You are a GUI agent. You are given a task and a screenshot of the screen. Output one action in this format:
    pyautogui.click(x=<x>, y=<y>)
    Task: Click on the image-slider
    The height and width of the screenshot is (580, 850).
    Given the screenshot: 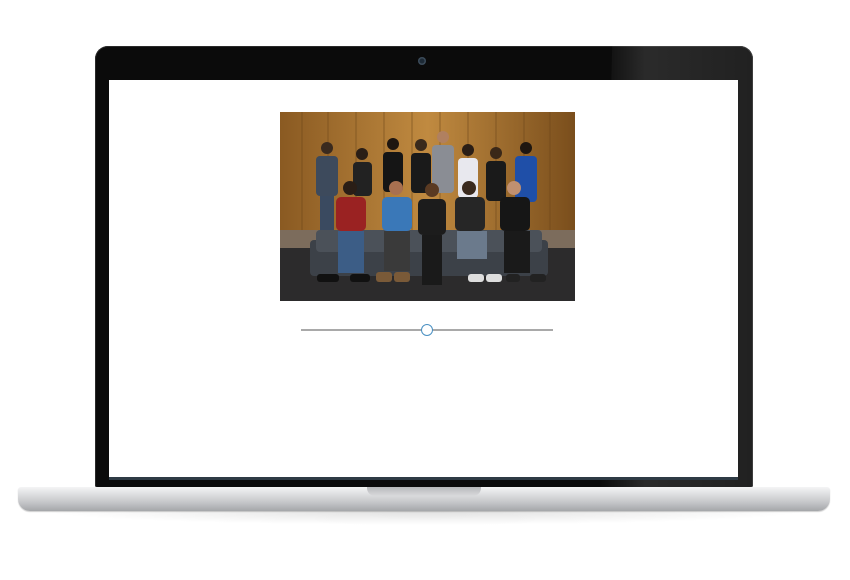 What is the action you would take?
    pyautogui.click(x=427, y=330)
    